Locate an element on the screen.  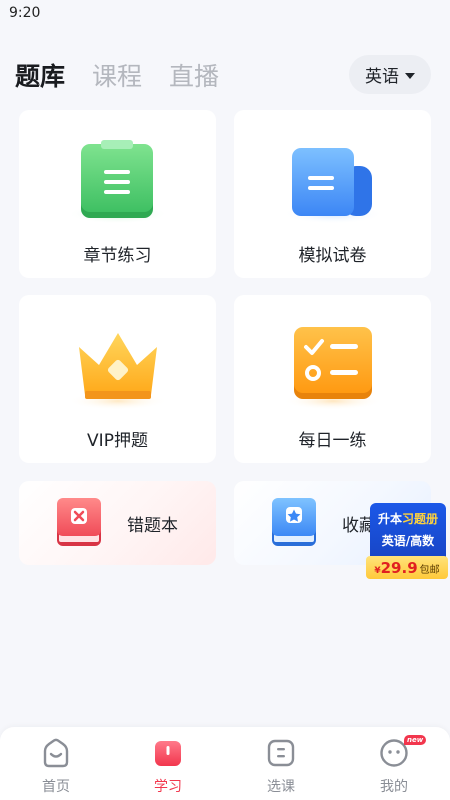
card-chapter-practice: 章节练习 is located at coordinates (117, 194).